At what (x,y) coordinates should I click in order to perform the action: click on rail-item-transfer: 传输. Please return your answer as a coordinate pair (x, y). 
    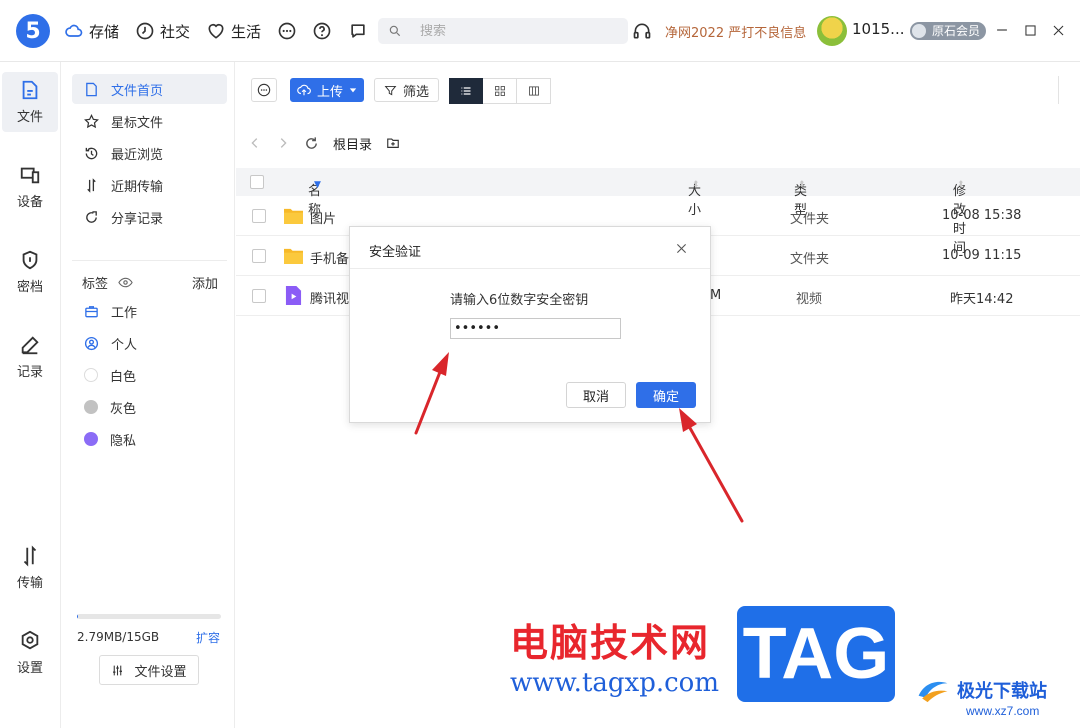
    Looking at the image, I should click on (30, 568).